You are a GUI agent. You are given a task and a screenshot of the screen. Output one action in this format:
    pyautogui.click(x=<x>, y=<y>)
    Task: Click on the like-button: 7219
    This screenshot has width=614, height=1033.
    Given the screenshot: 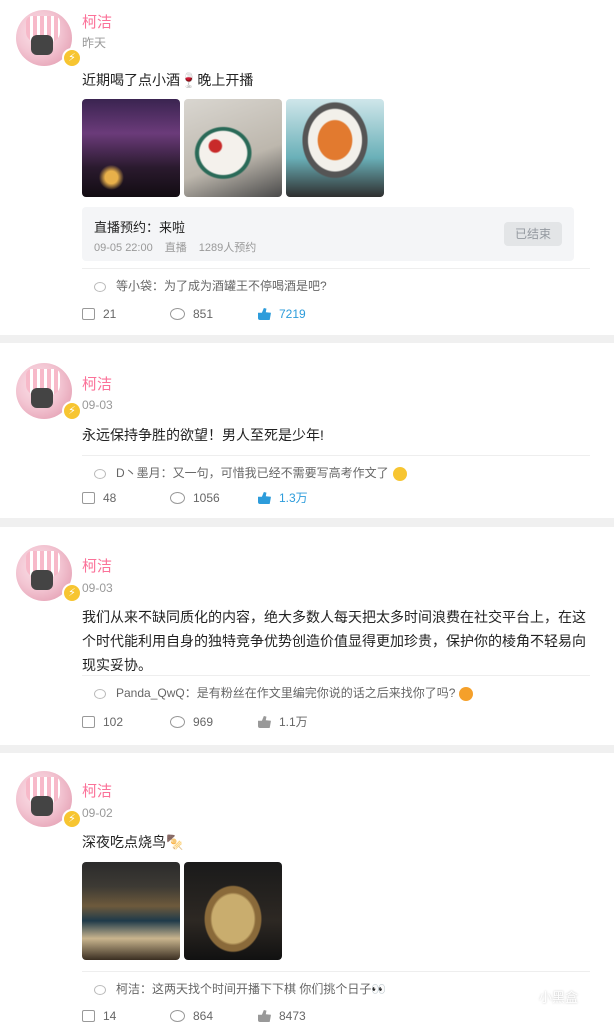 What is the action you would take?
    pyautogui.click(x=302, y=314)
    